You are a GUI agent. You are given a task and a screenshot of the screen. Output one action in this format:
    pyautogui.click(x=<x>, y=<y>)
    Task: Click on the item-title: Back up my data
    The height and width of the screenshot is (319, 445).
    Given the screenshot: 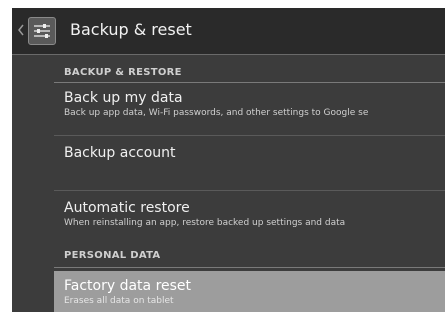 What is the action you would take?
    pyautogui.click(x=123, y=98)
    